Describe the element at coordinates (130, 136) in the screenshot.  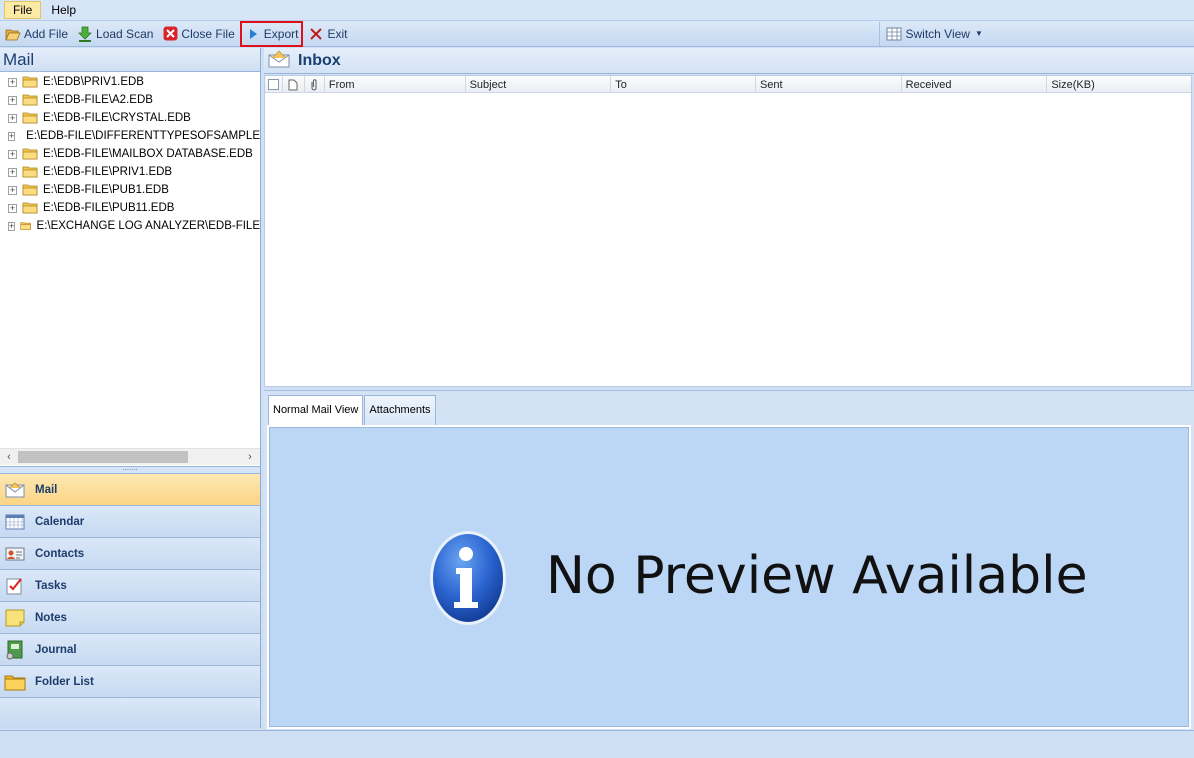
I see `tree-item: + E:\EDB-FILE\DIFFERENTTYPESOFSAMPLE` at that location.